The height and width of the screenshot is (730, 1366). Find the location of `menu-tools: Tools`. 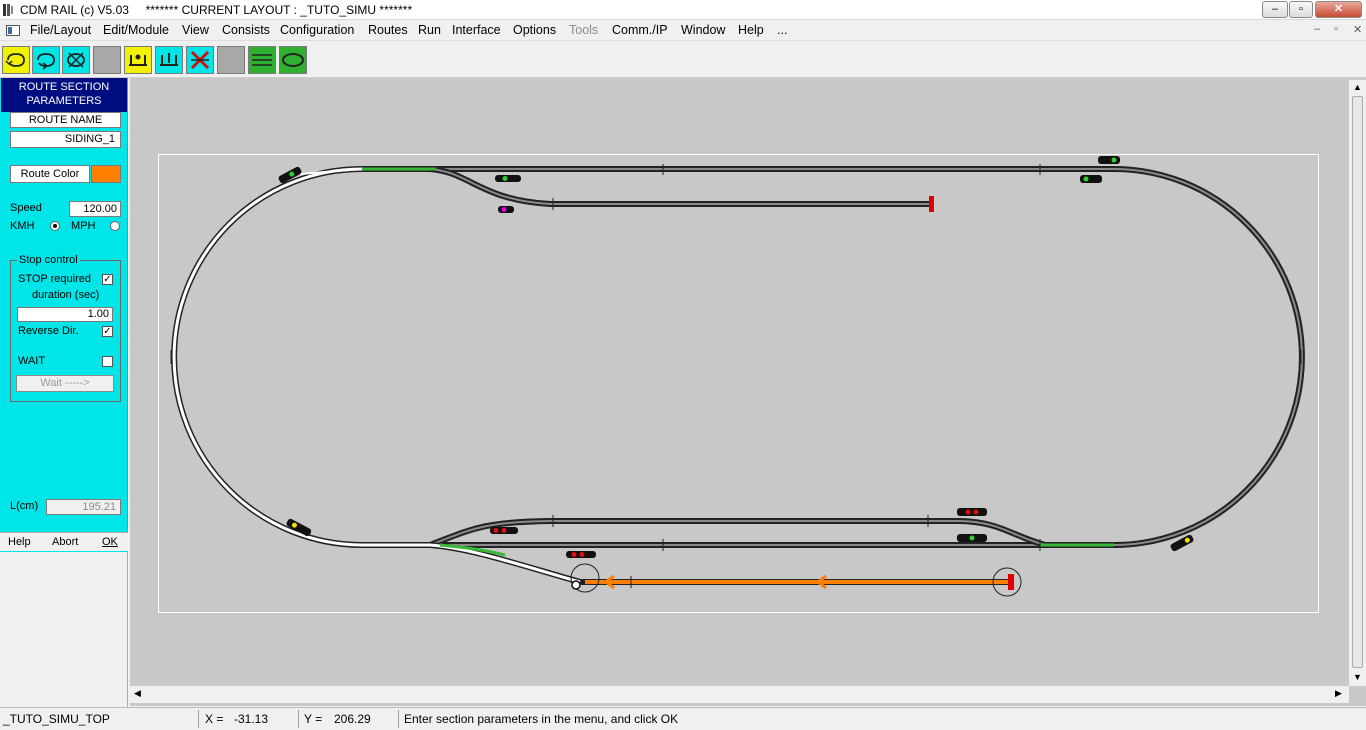

menu-tools: Tools is located at coordinates (584, 30).